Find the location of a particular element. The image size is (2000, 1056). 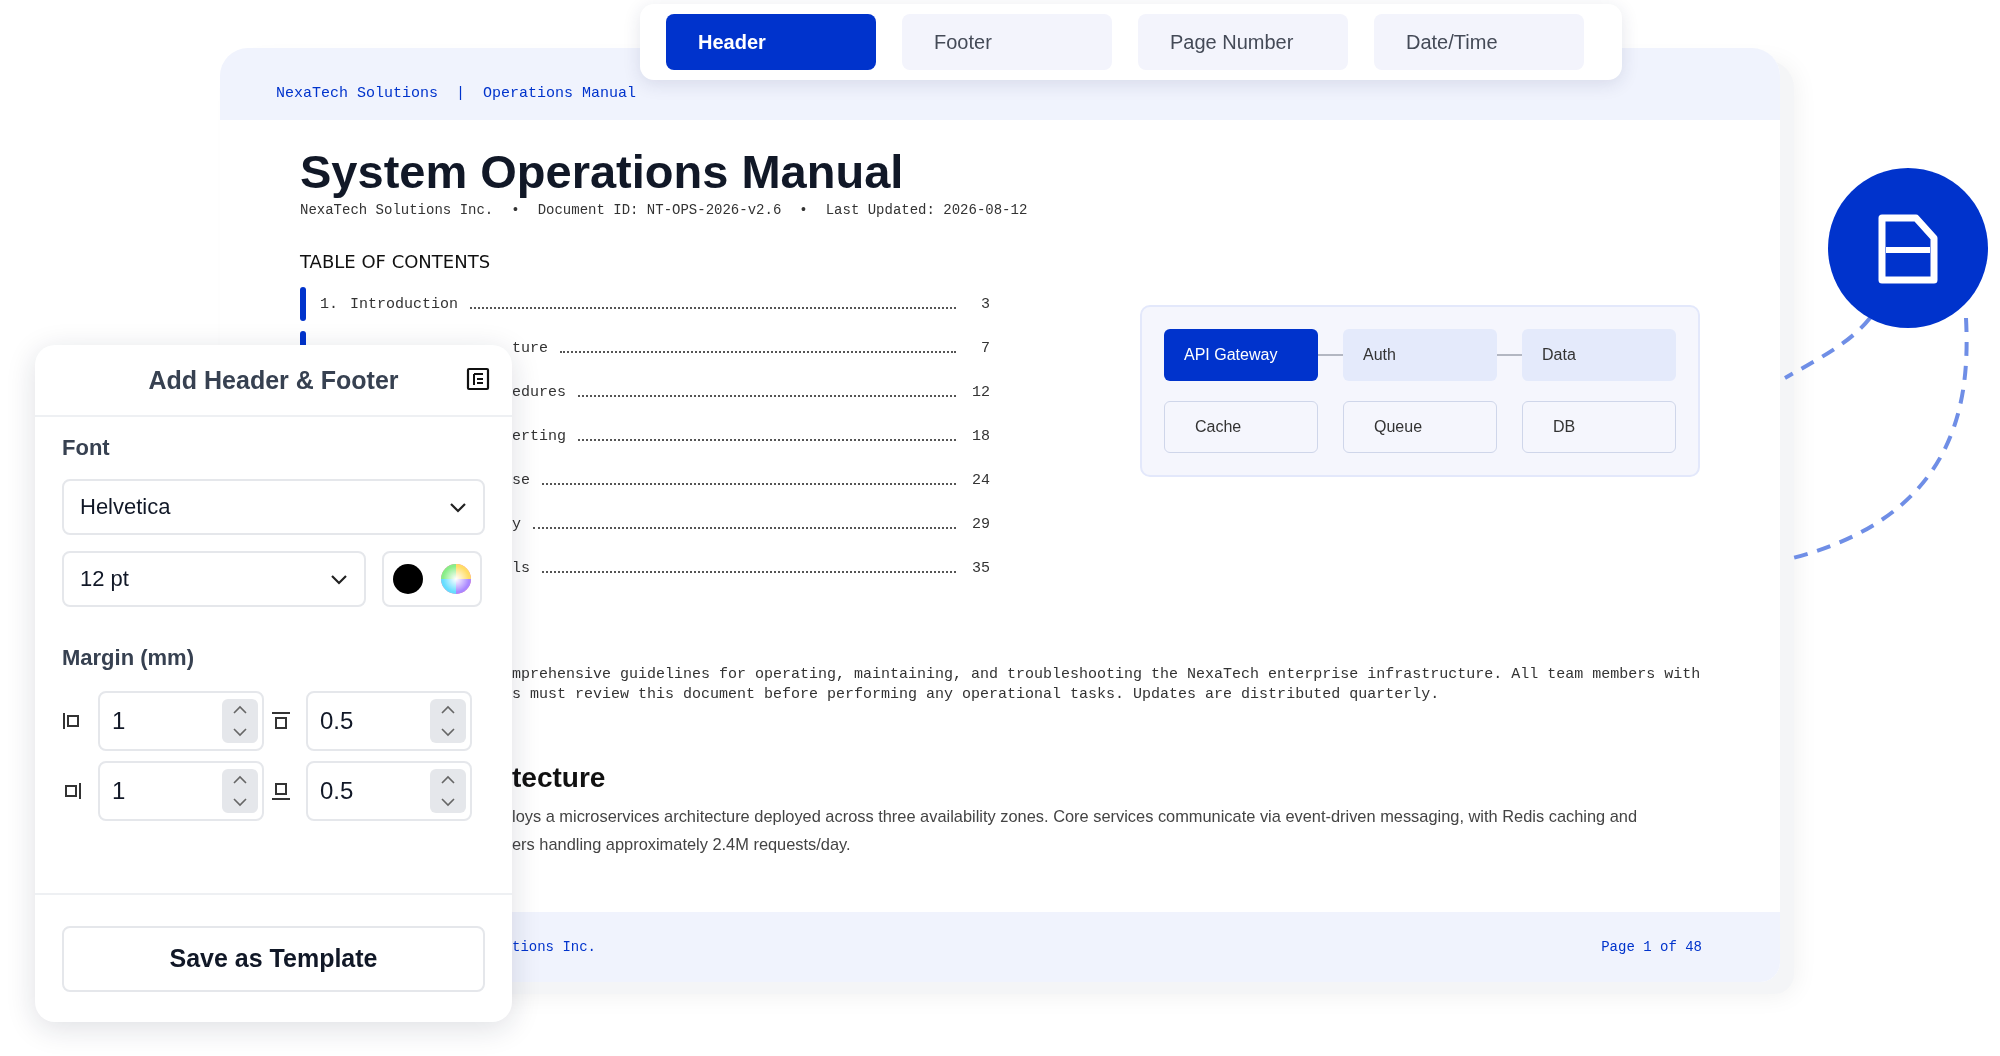

header-title: Operations Manual is located at coordinates (560, 93).